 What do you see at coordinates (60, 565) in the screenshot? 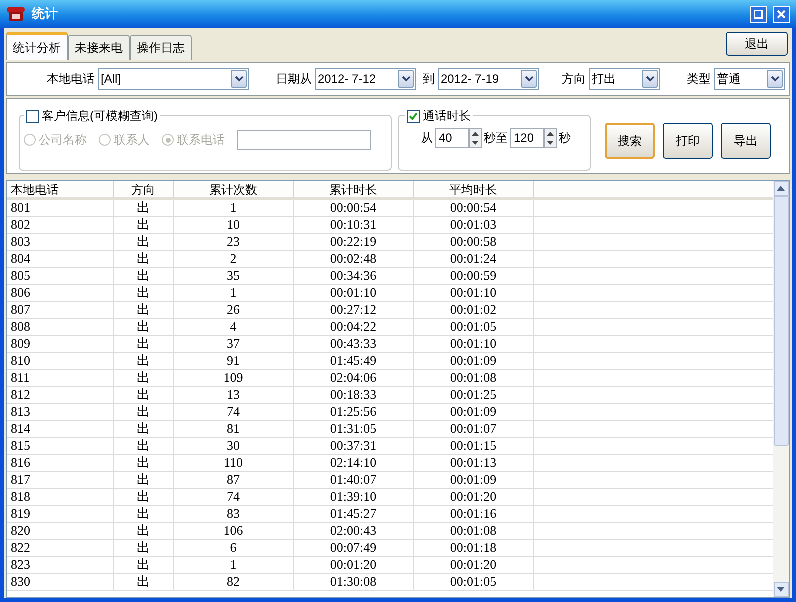
I see `table-cell: 823` at bounding box center [60, 565].